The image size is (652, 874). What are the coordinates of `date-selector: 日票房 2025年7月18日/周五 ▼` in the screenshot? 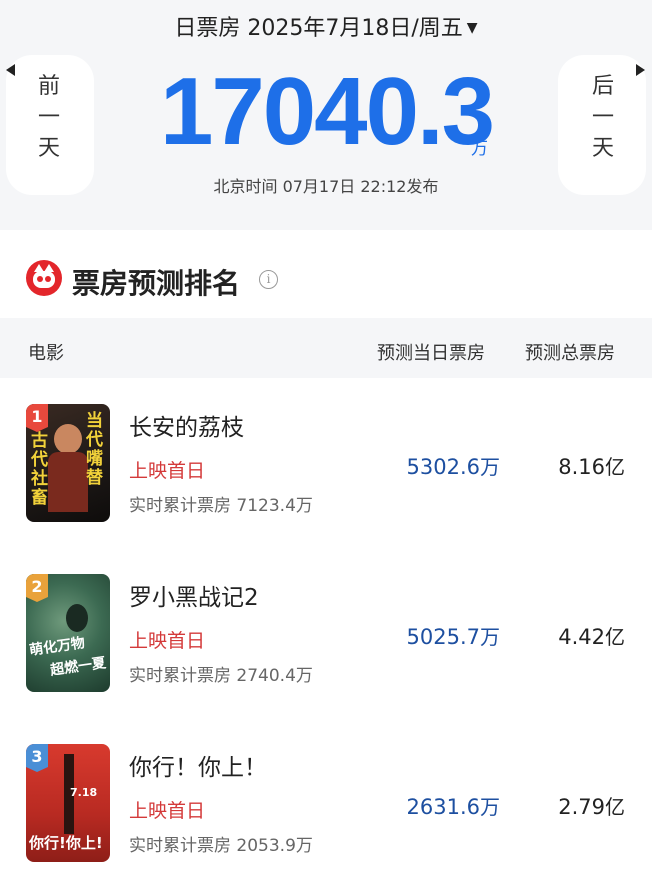 It's located at (326, 26).